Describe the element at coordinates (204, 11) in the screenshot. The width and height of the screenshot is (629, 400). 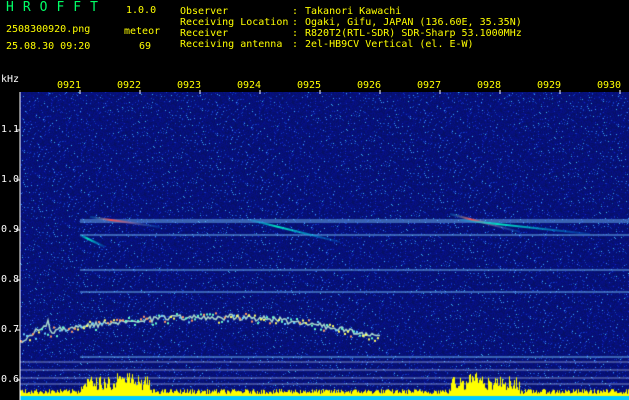
I see `header-observer-key: Observer` at that location.